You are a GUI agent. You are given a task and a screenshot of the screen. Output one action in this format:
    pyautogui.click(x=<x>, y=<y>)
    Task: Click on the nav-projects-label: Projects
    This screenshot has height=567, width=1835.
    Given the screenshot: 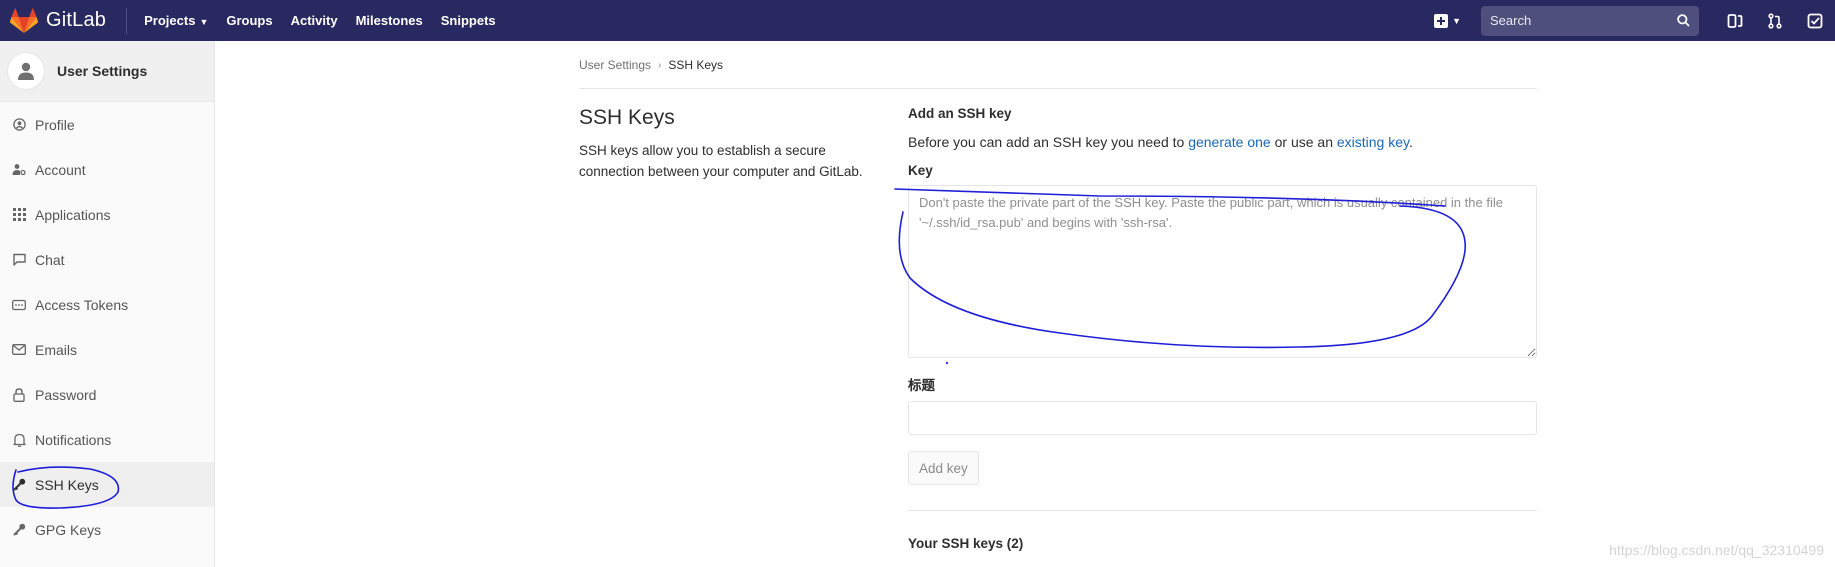 What is the action you would take?
    pyautogui.click(x=170, y=20)
    